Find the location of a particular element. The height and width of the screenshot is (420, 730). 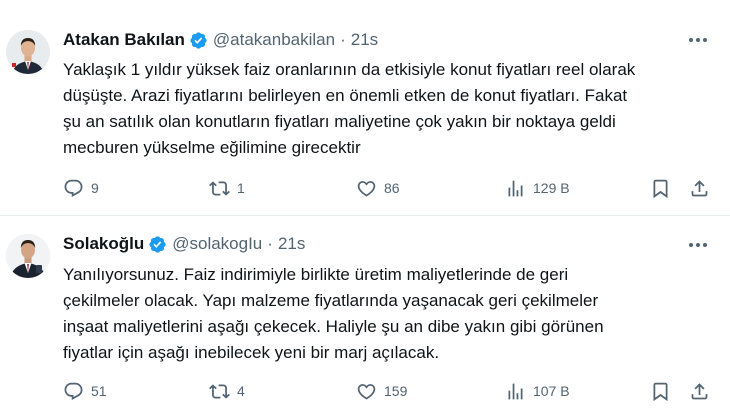

views-button: 129 B is located at coordinates (537, 188).